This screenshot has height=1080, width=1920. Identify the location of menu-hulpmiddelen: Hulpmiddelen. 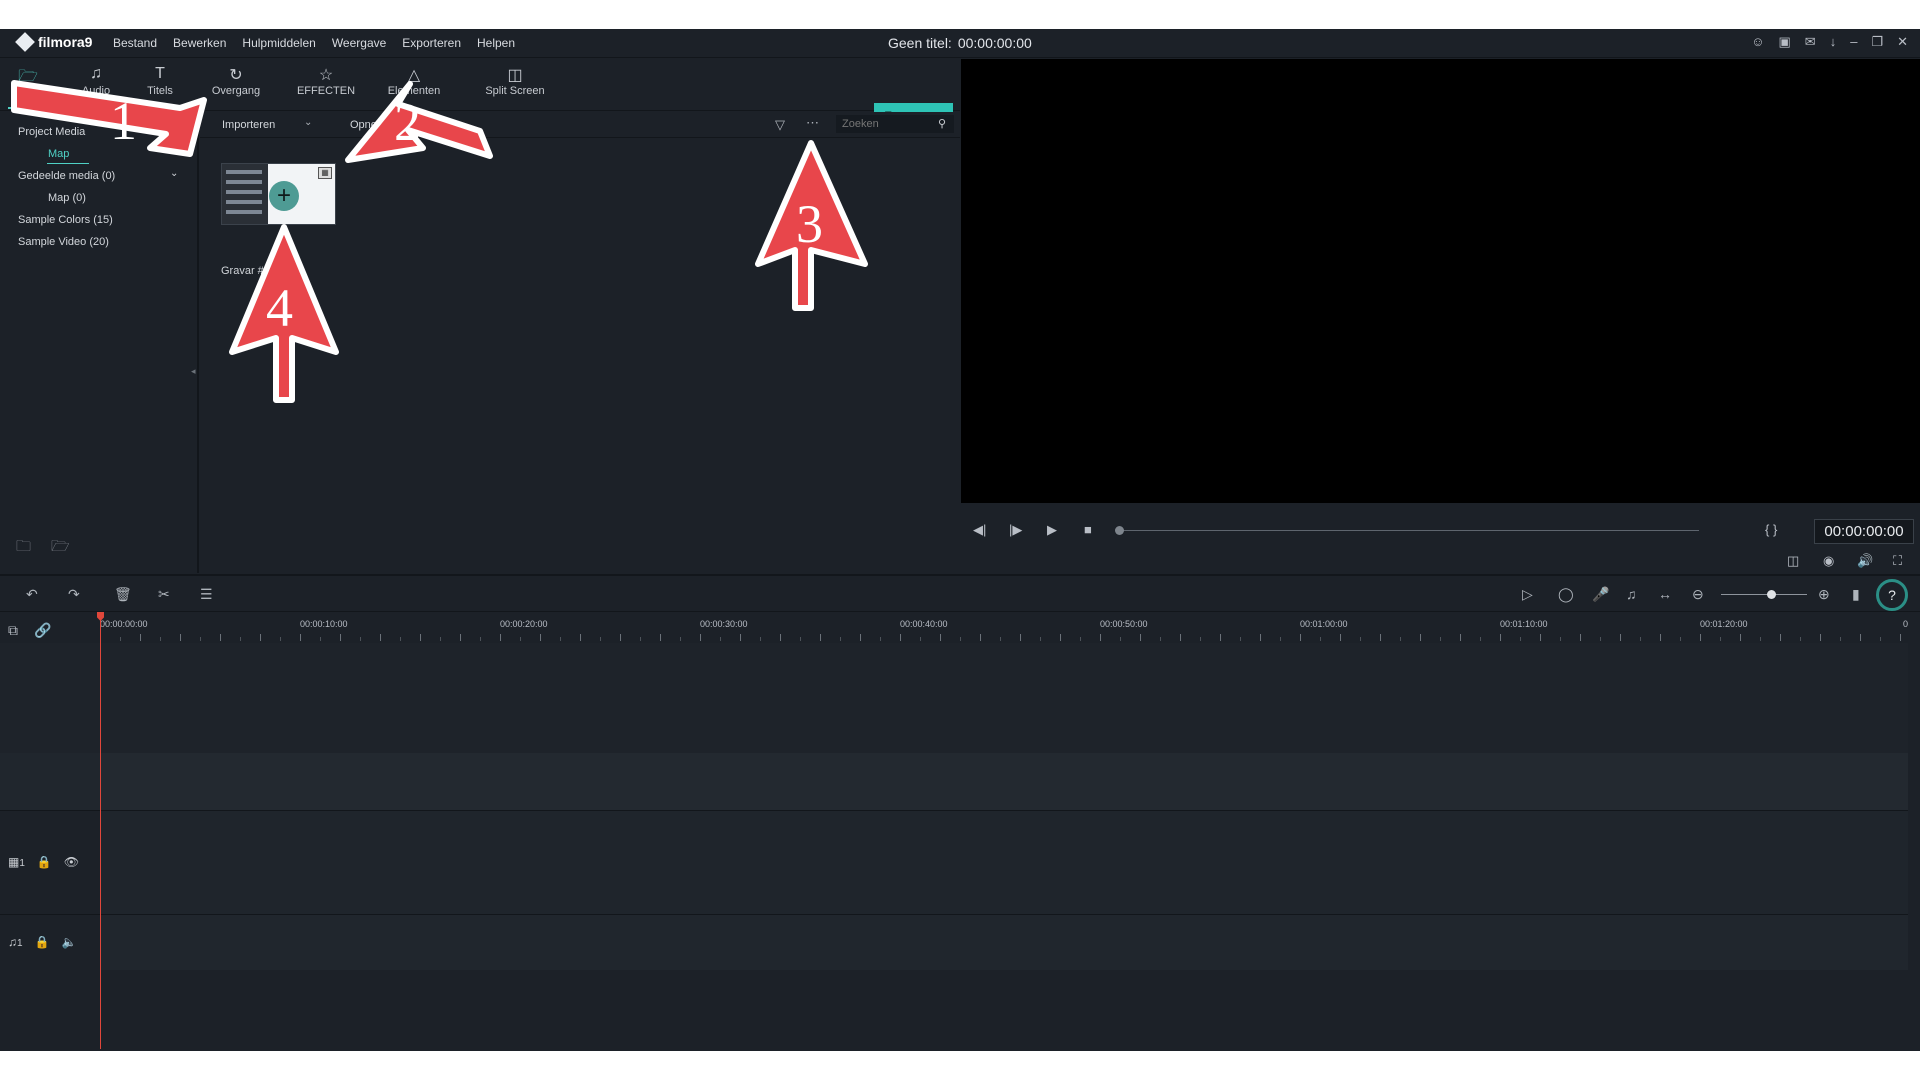
(278, 43).